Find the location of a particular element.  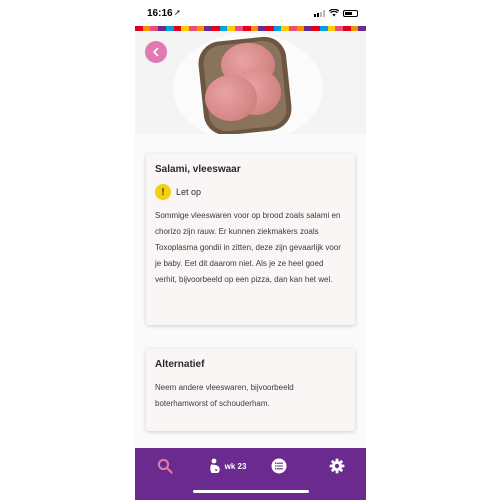

signal-icon is located at coordinates (319, 13).